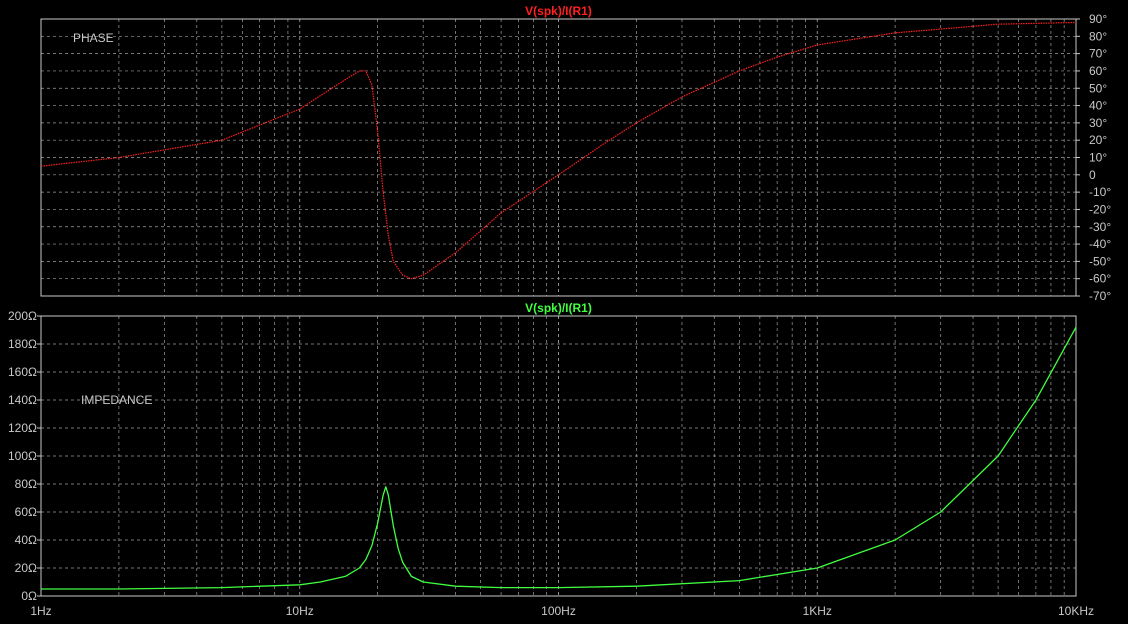 The height and width of the screenshot is (624, 1128). What do you see at coordinates (26, 540) in the screenshot?
I see `y-tick-label: 40Ω` at bounding box center [26, 540].